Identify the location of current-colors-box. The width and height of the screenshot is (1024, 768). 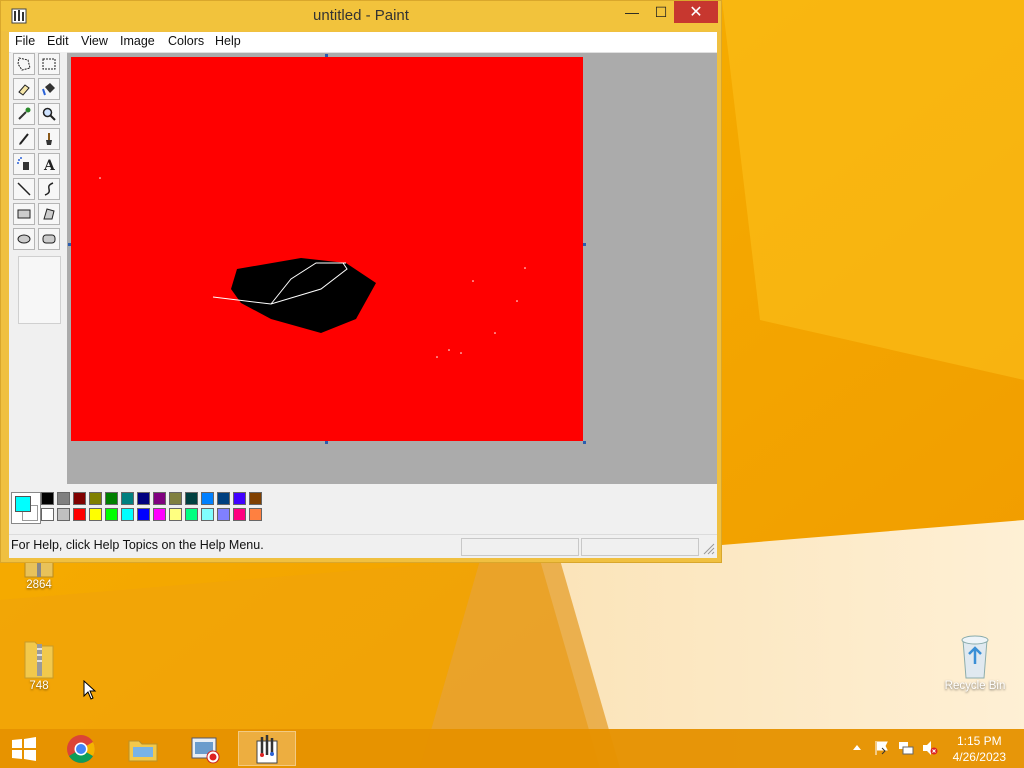
(26, 508).